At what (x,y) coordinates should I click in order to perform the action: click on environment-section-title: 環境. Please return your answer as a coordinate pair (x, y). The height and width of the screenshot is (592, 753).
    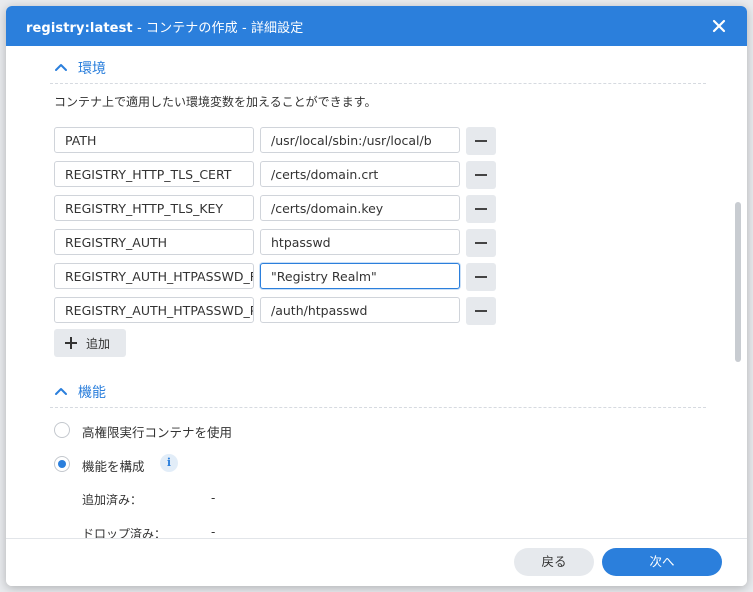
    Looking at the image, I should click on (92, 69).